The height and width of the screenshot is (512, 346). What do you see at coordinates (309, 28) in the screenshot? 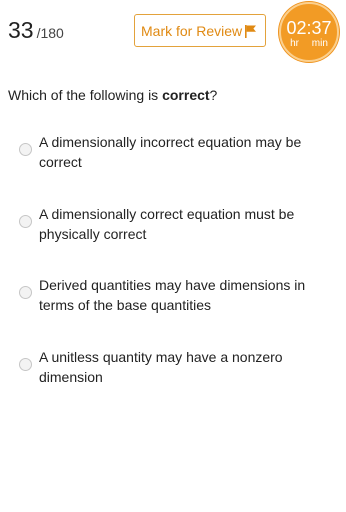
I see `timer-time: 02:37` at bounding box center [309, 28].